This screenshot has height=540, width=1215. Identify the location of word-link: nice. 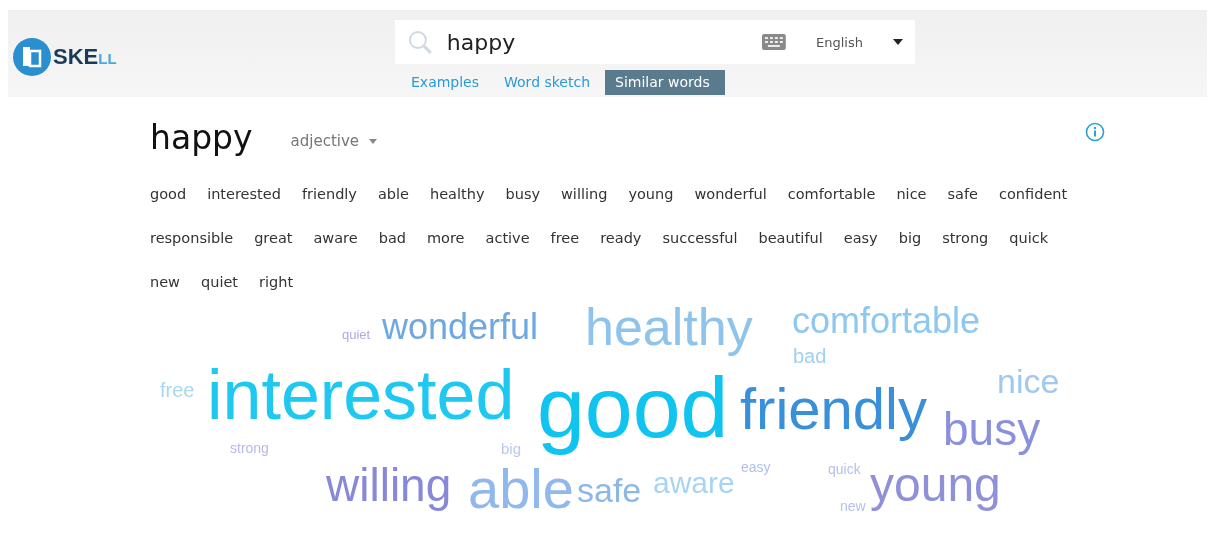
(911, 194).